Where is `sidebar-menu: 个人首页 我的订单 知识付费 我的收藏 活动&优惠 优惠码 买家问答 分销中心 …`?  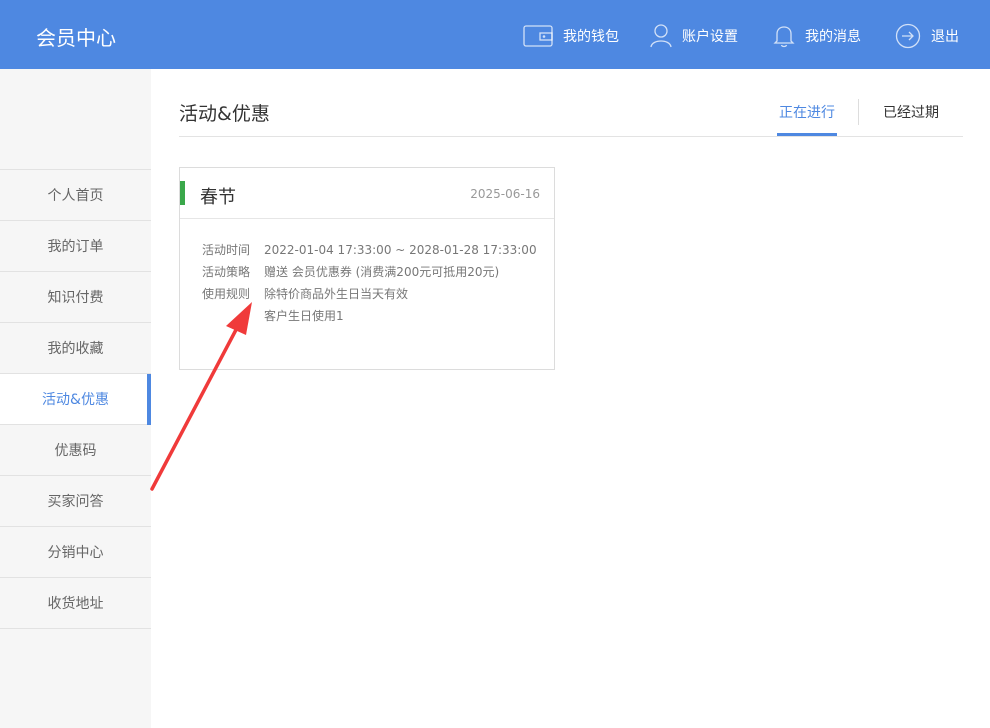
sidebar-menu: 个人首页 我的订单 知识付费 我的收藏 活动&优惠 优惠码 买家问答 分销中心 … is located at coordinates (75, 399).